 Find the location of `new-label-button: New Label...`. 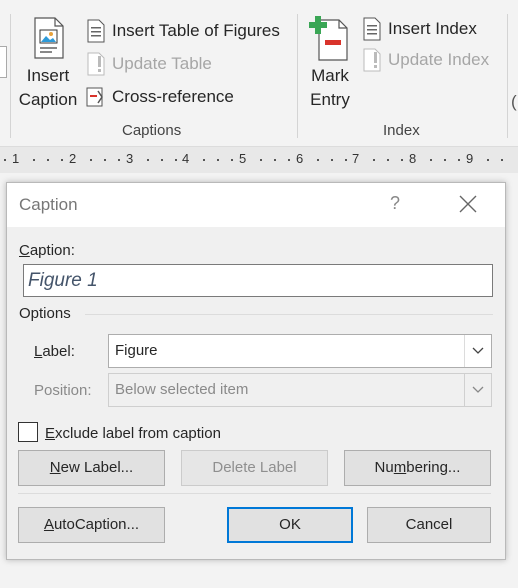

new-label-button: New Label... is located at coordinates (91, 468).